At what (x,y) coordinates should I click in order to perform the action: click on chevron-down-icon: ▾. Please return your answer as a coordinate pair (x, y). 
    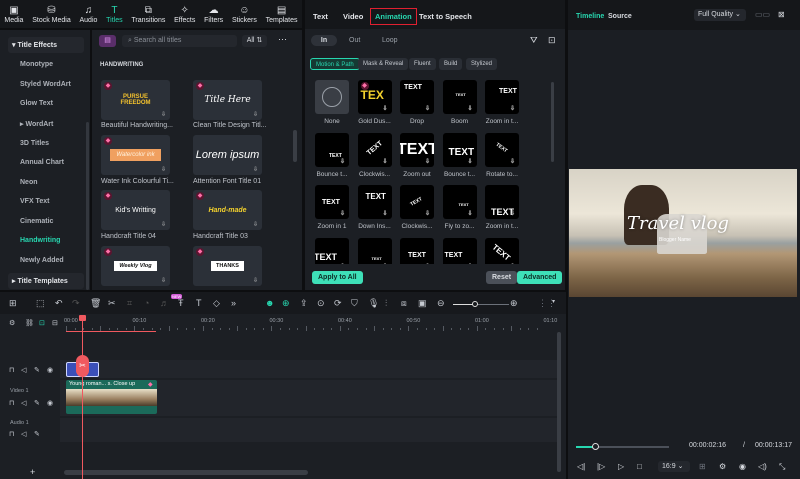
    Looking at the image, I should click on (553, 301).